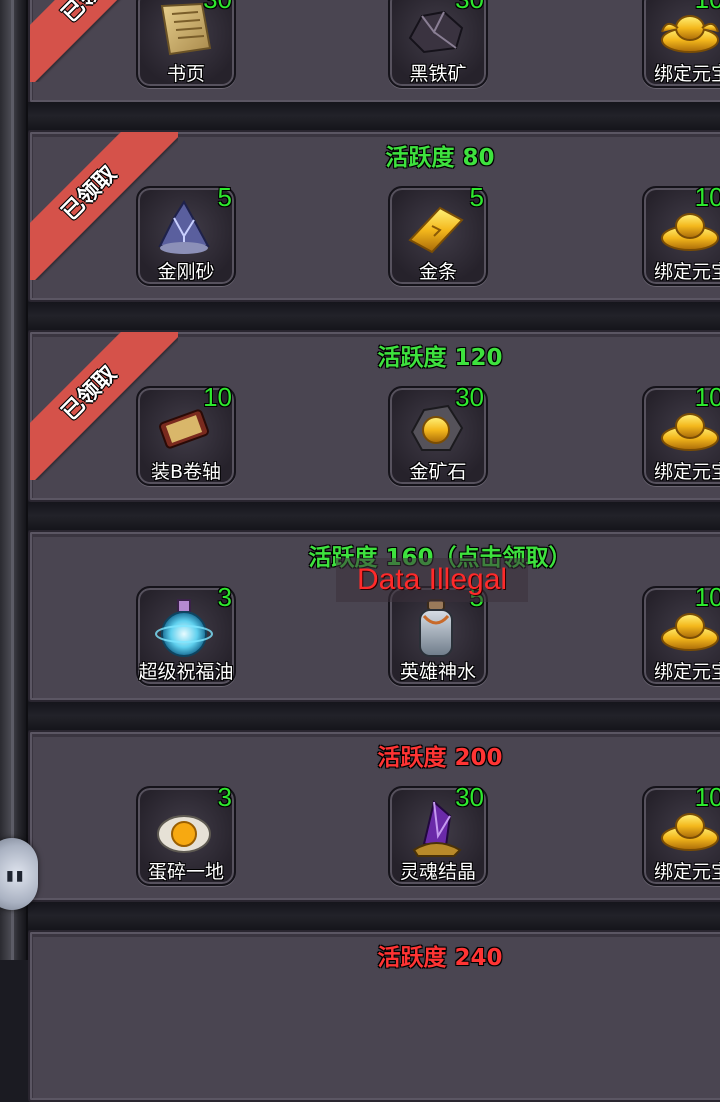 The image size is (720, 1102). I want to click on error-toast: Data Illegal, so click(432, 580).